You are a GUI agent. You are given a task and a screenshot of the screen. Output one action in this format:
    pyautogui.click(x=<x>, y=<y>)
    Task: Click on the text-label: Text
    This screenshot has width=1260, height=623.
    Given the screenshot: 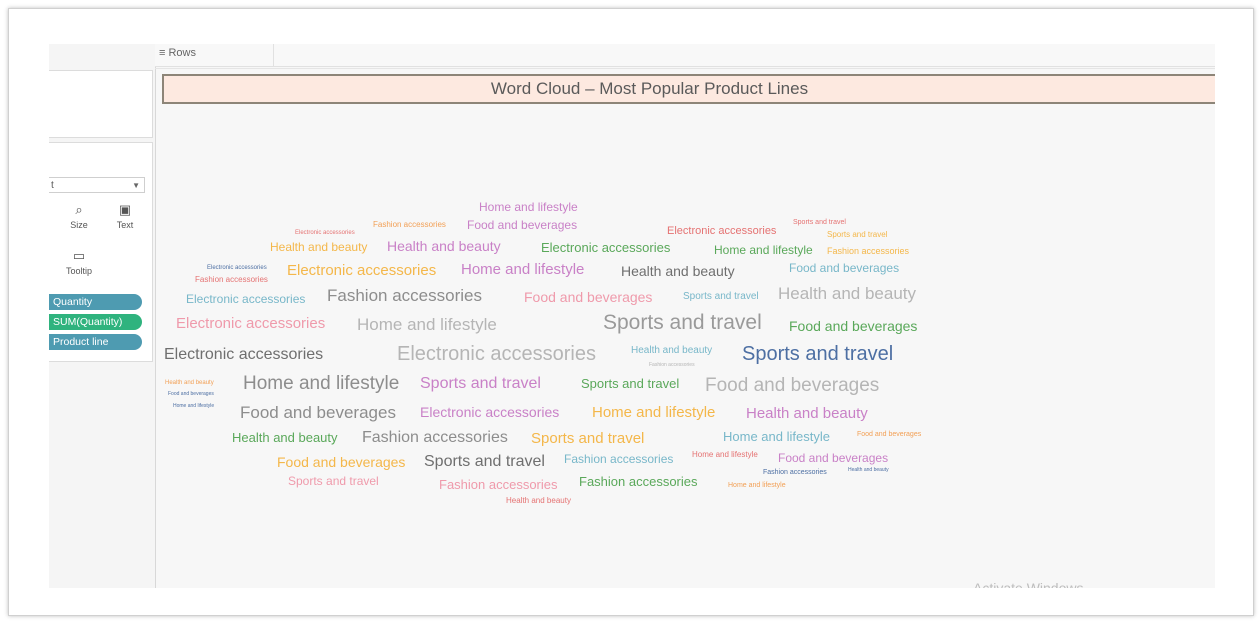 What is the action you would take?
    pyautogui.click(x=125, y=225)
    